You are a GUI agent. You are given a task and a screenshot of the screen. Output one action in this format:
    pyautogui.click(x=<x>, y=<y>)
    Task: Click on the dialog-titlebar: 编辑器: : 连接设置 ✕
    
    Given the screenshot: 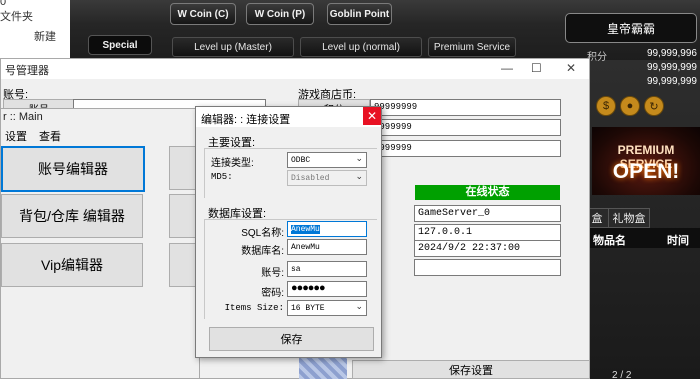 What is the action you would take?
    pyautogui.click(x=288, y=117)
    